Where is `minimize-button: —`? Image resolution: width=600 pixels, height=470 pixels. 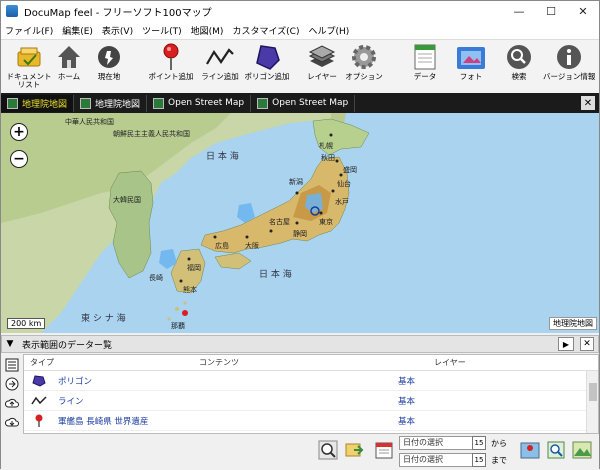
minimize-button: — is located at coordinates (519, 11).